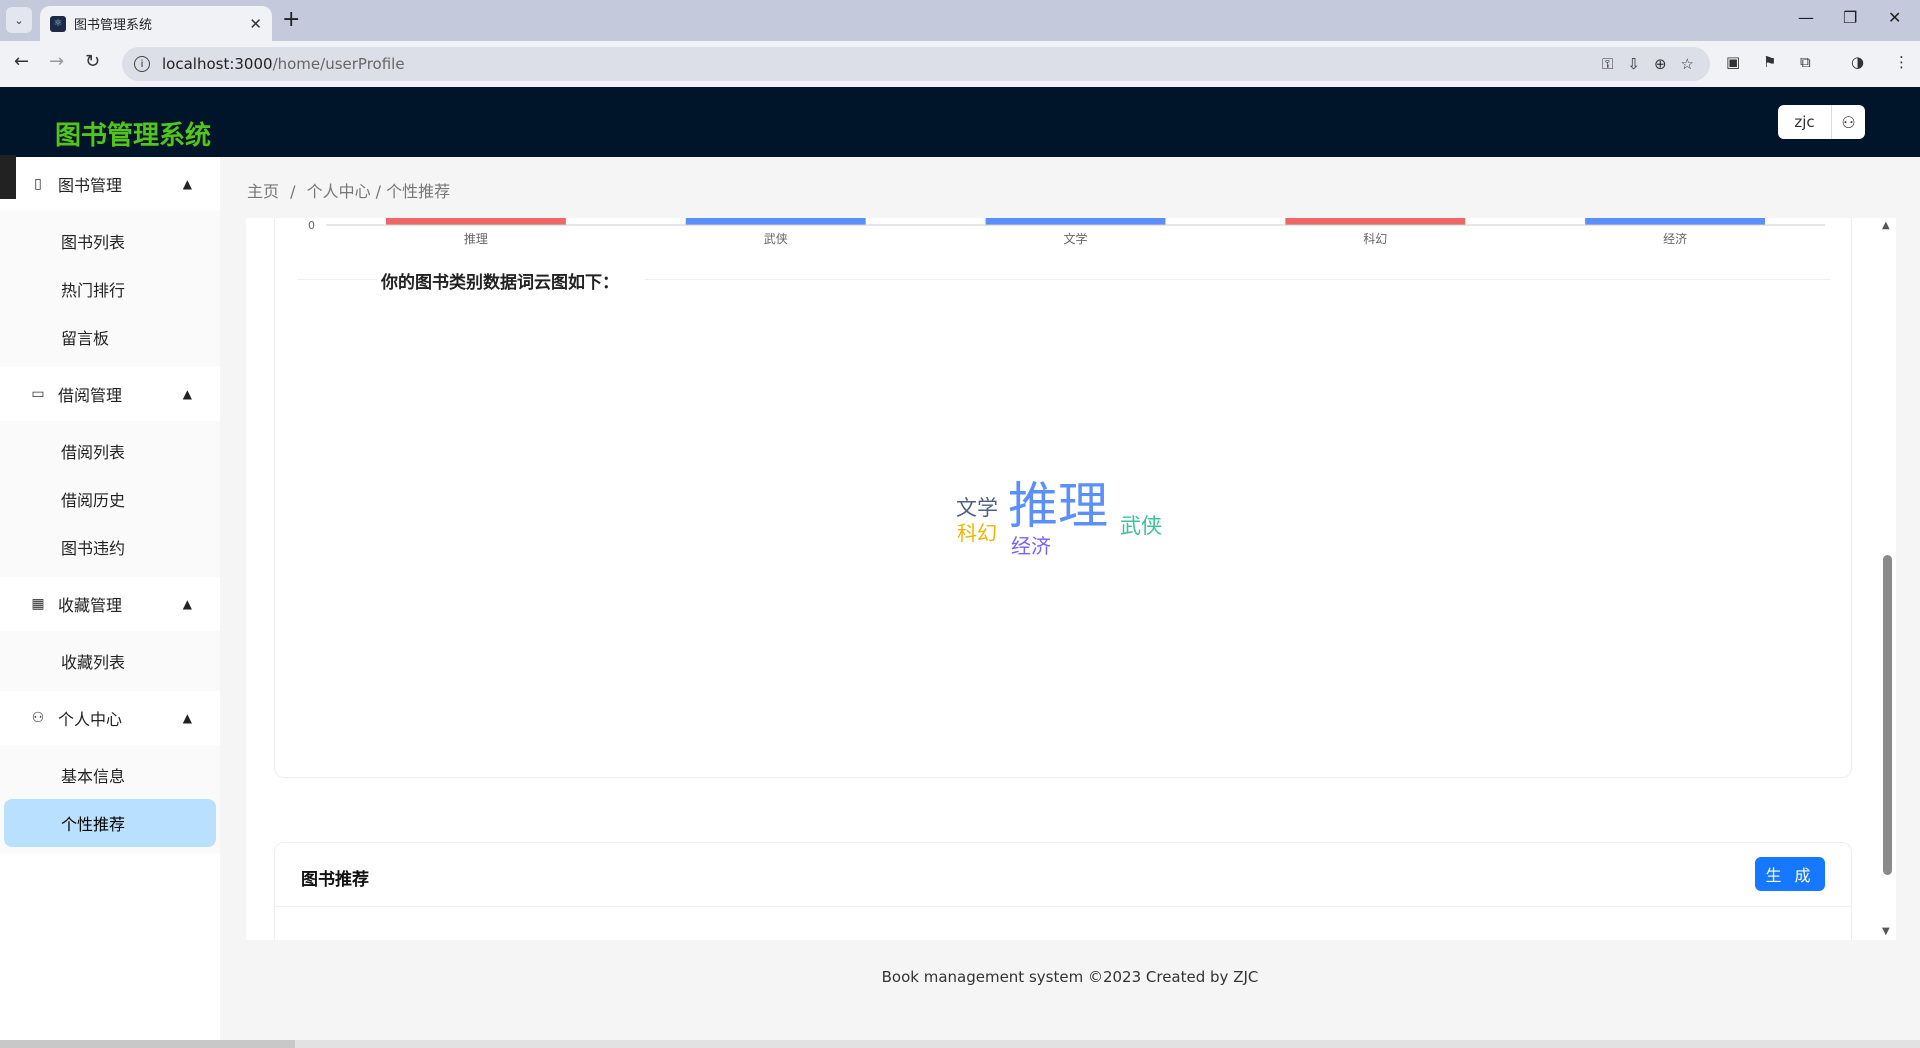 The image size is (1920, 1048). I want to click on x-tick-label: 经济, so click(1675, 238).